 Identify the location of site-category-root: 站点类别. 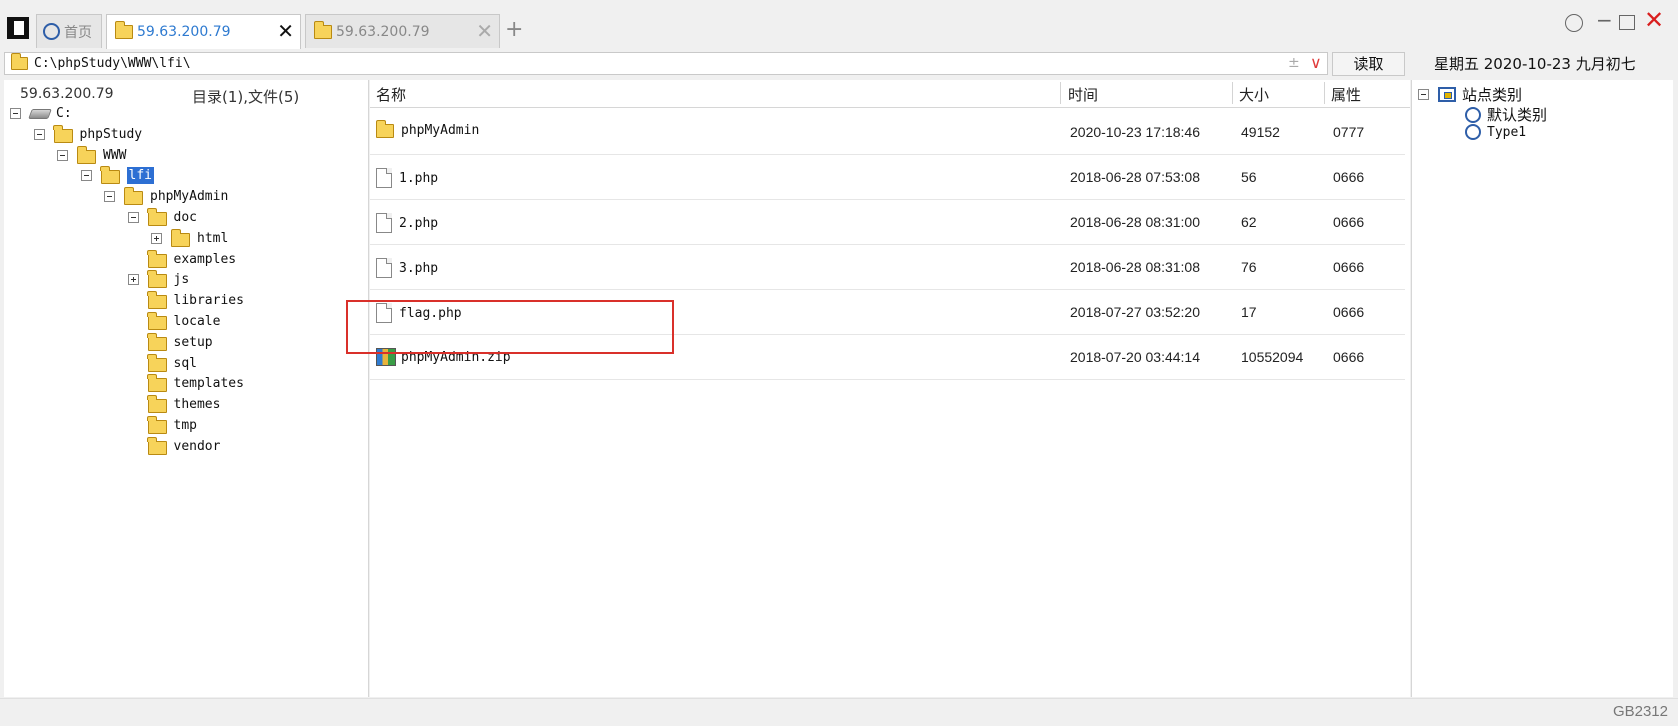
(1470, 94).